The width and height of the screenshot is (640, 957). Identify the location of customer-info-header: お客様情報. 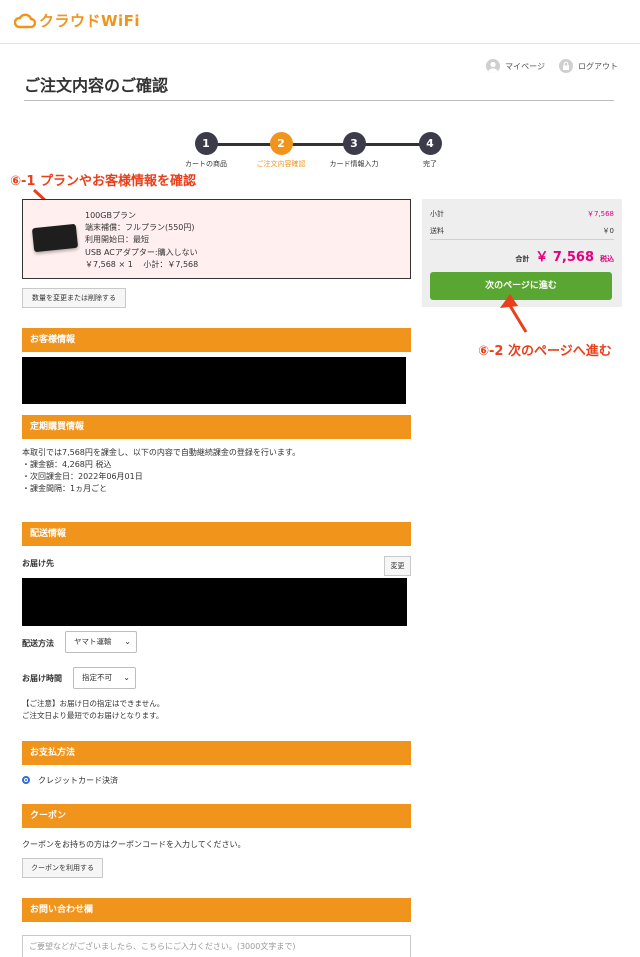
(216, 340).